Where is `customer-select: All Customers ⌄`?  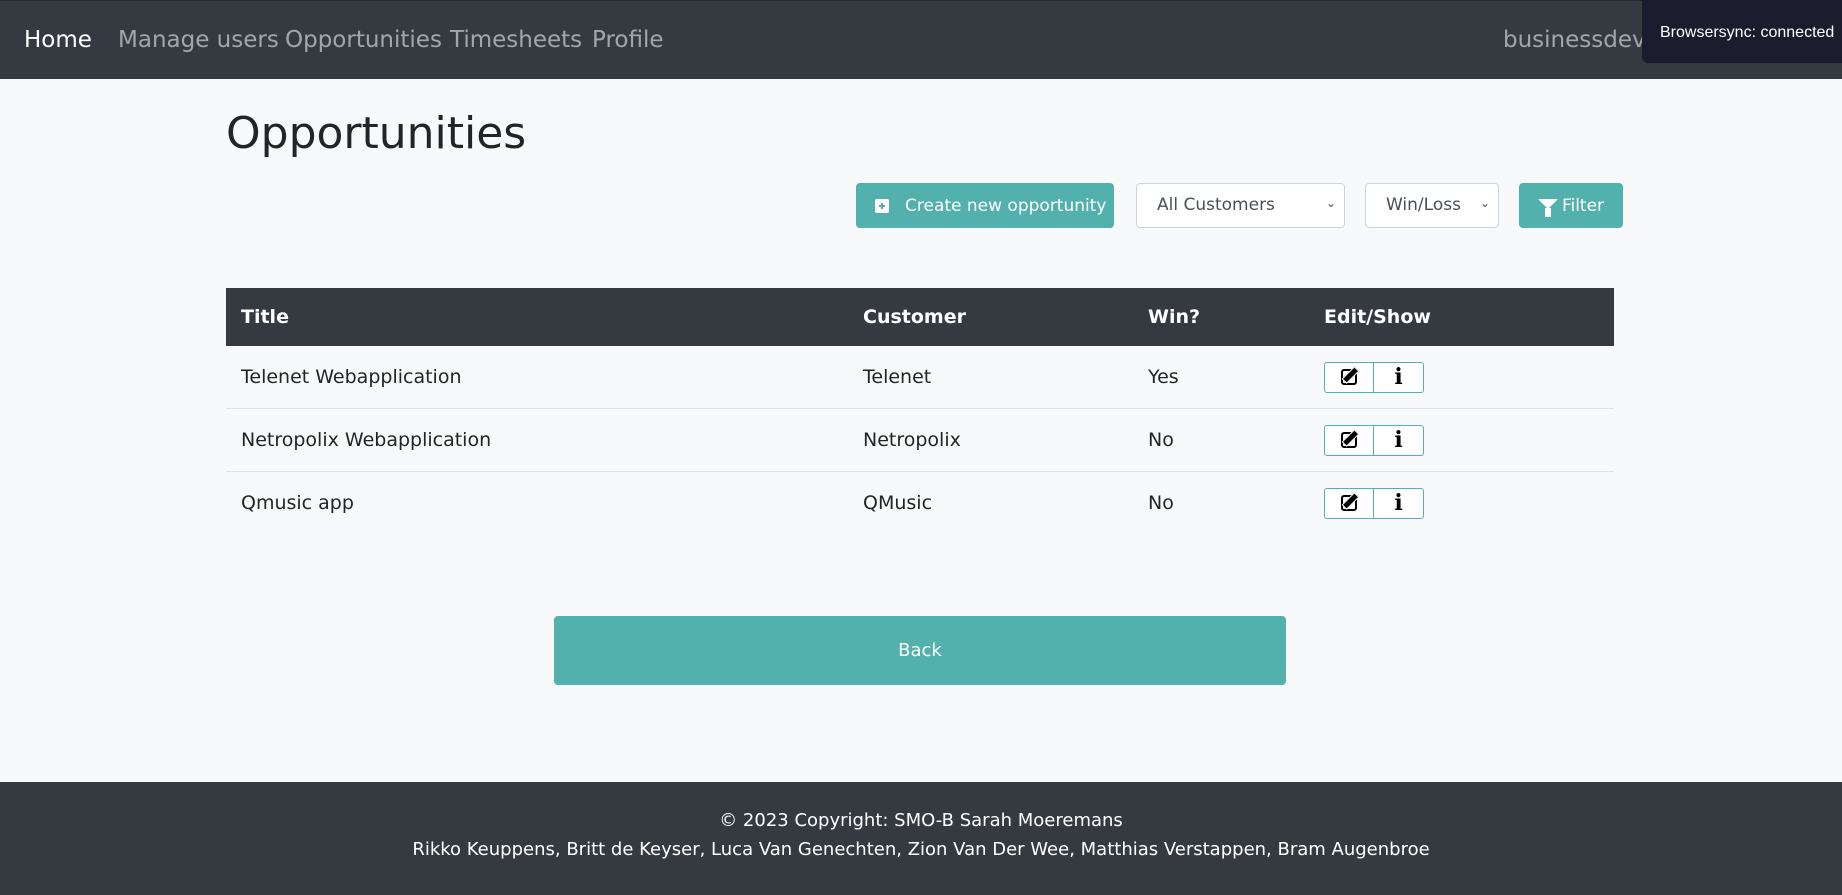
customer-select: All Customers ⌄ is located at coordinates (1240, 205).